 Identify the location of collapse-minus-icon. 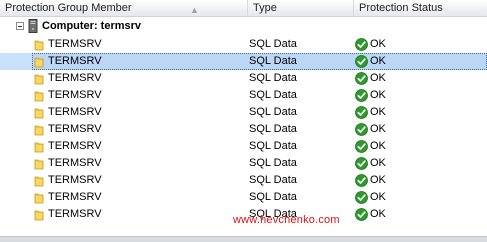
(20, 26).